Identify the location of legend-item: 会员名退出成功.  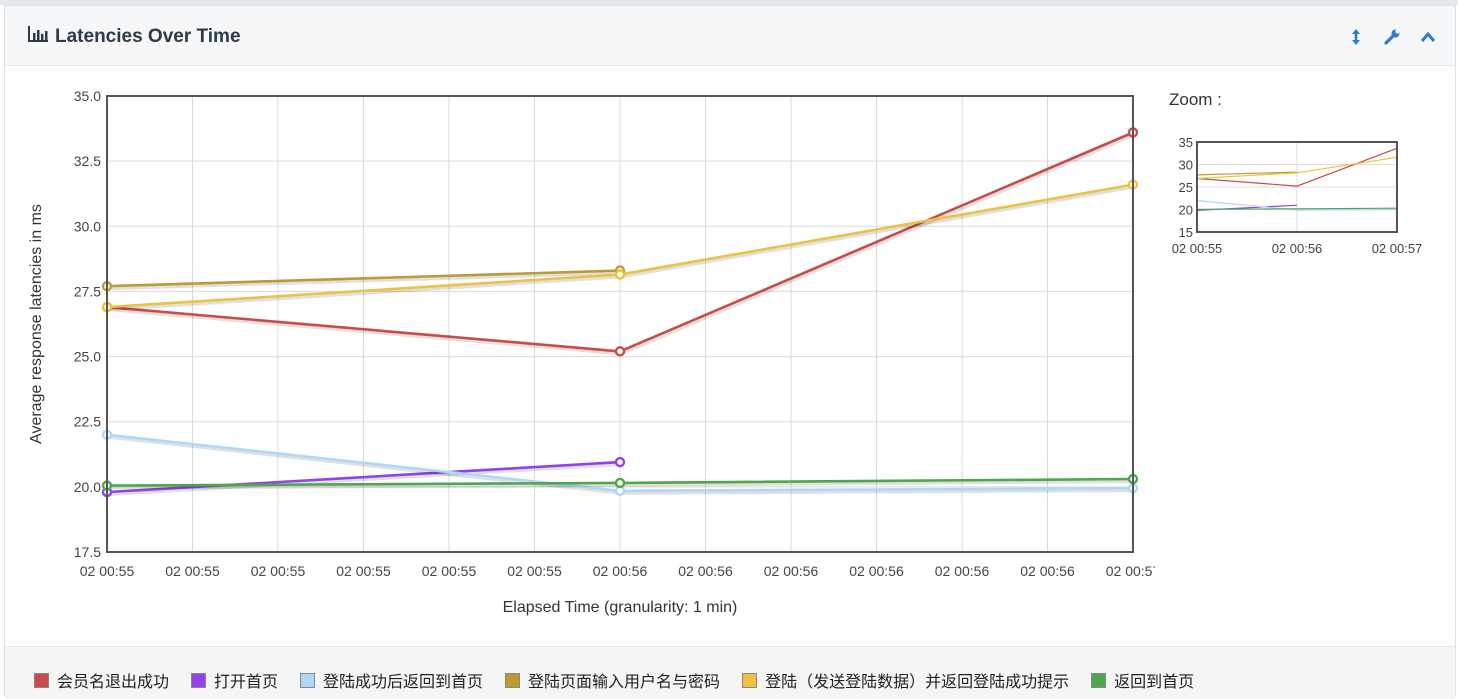
(101, 680).